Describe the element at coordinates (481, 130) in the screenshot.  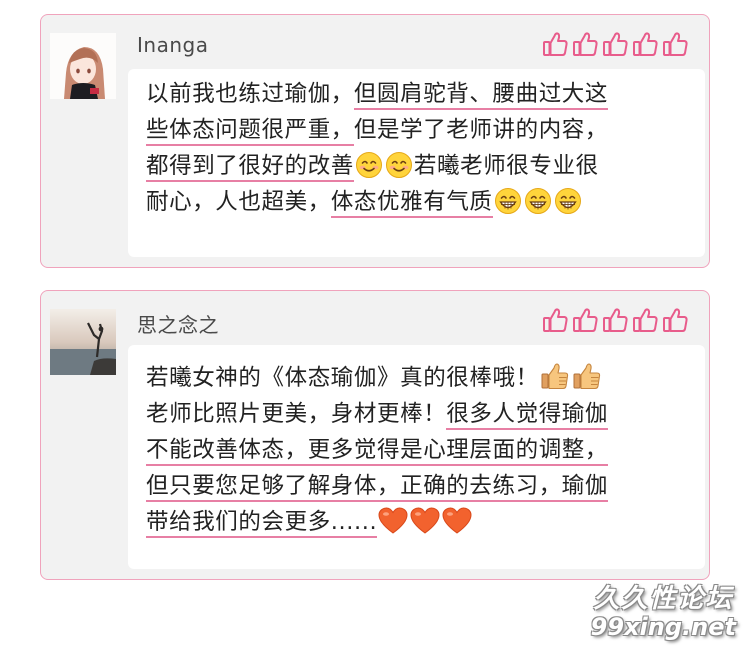
I see `comment-text: 但是学了老师讲的内容，` at that location.